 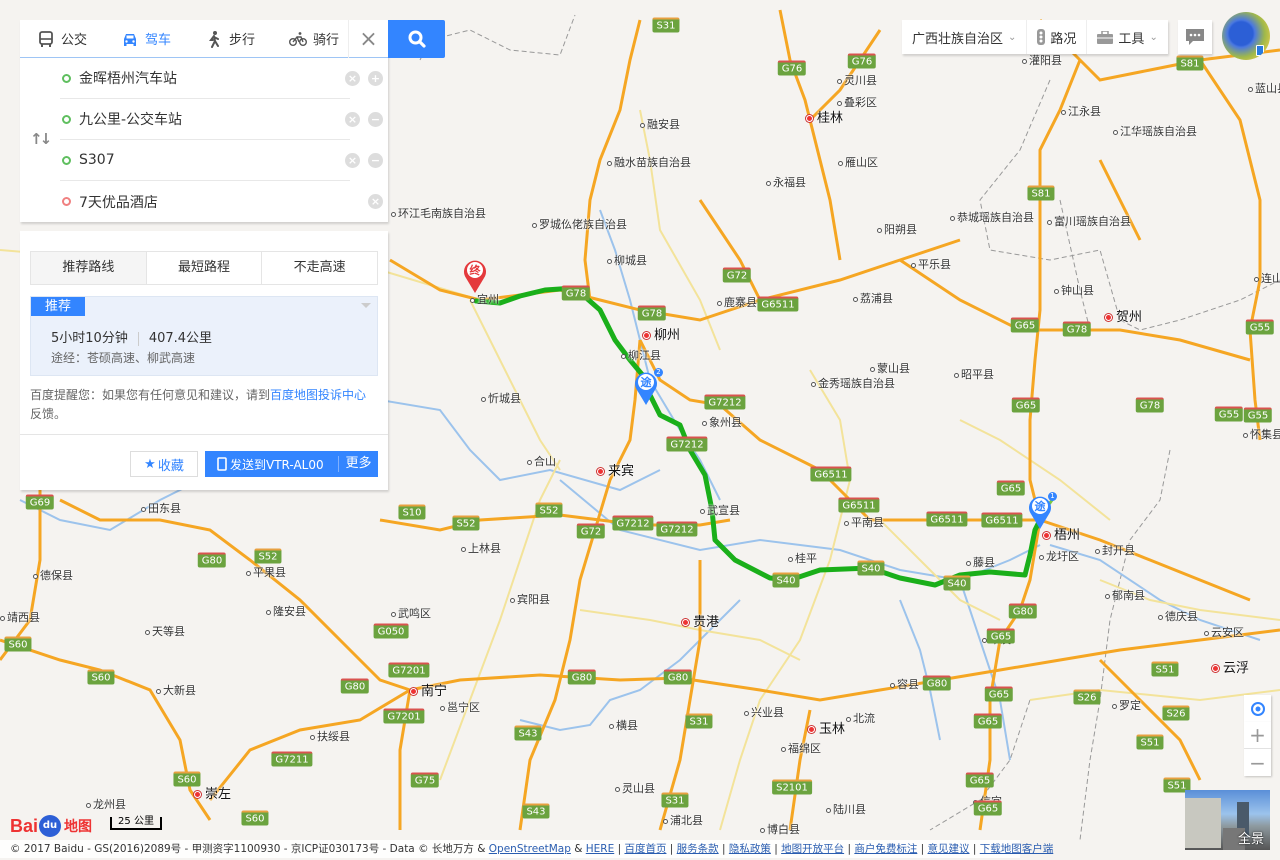 What do you see at coordinates (780, 829) in the screenshot?
I see `place-label: 博白县` at bounding box center [780, 829].